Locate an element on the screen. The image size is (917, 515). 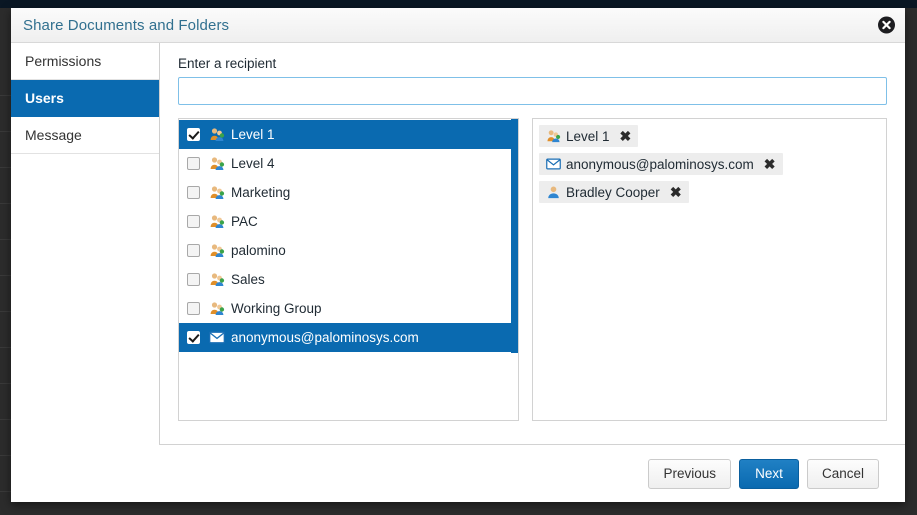
list-item-label: anonymous@palominosys.com is located at coordinates (325, 337).